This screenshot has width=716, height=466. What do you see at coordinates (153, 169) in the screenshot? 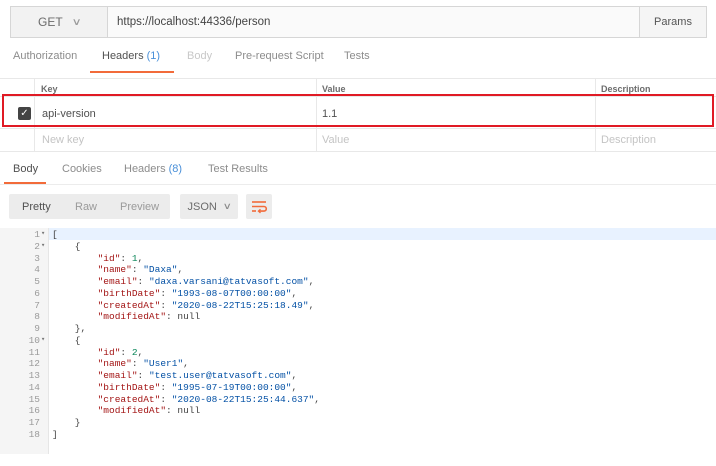
I see `tab-response-headers: Headers (8)` at bounding box center [153, 169].